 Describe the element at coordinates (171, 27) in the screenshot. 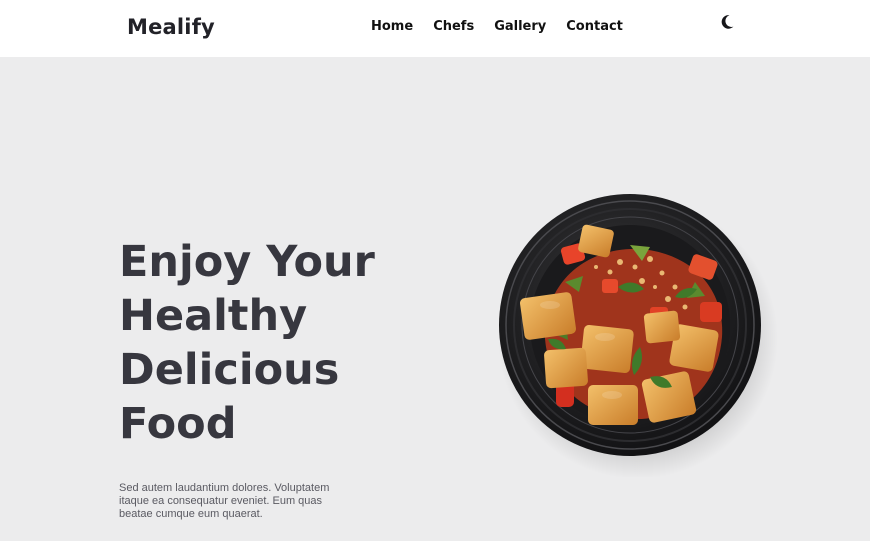

I see `brand-logo: Mealify` at that location.